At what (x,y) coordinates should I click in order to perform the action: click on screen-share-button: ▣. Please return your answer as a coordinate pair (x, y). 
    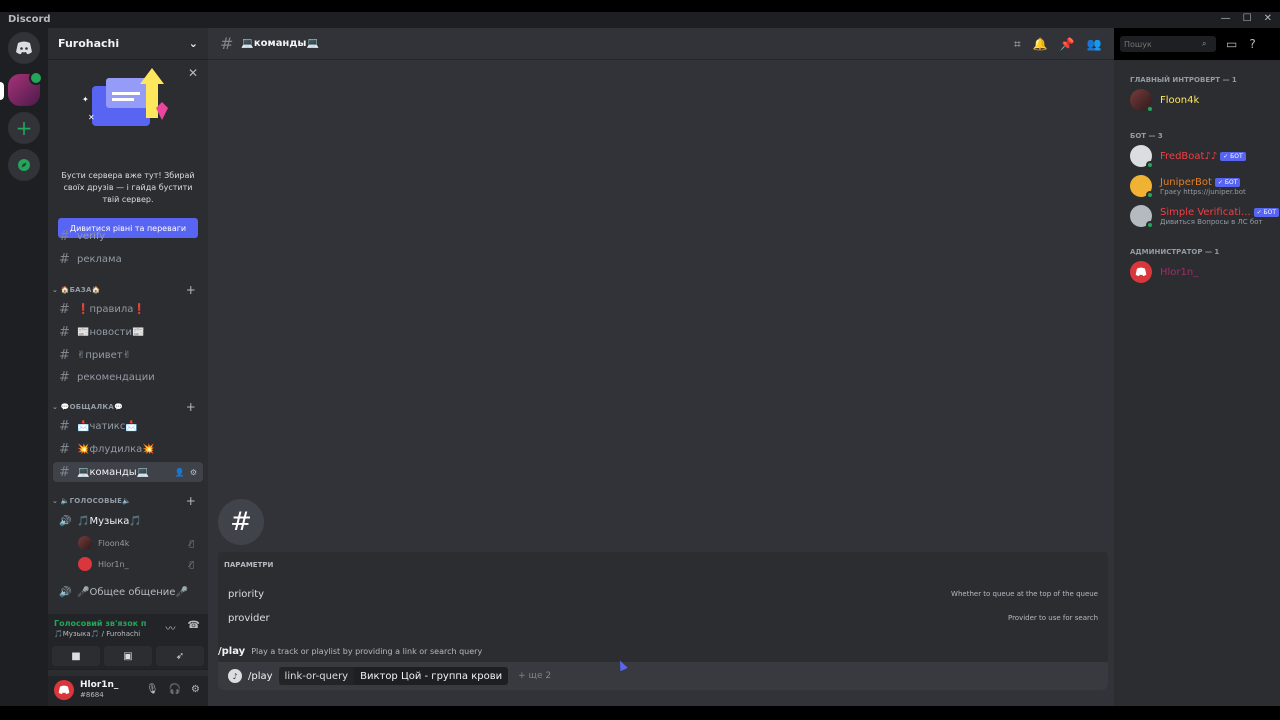
    Looking at the image, I should click on (128, 656).